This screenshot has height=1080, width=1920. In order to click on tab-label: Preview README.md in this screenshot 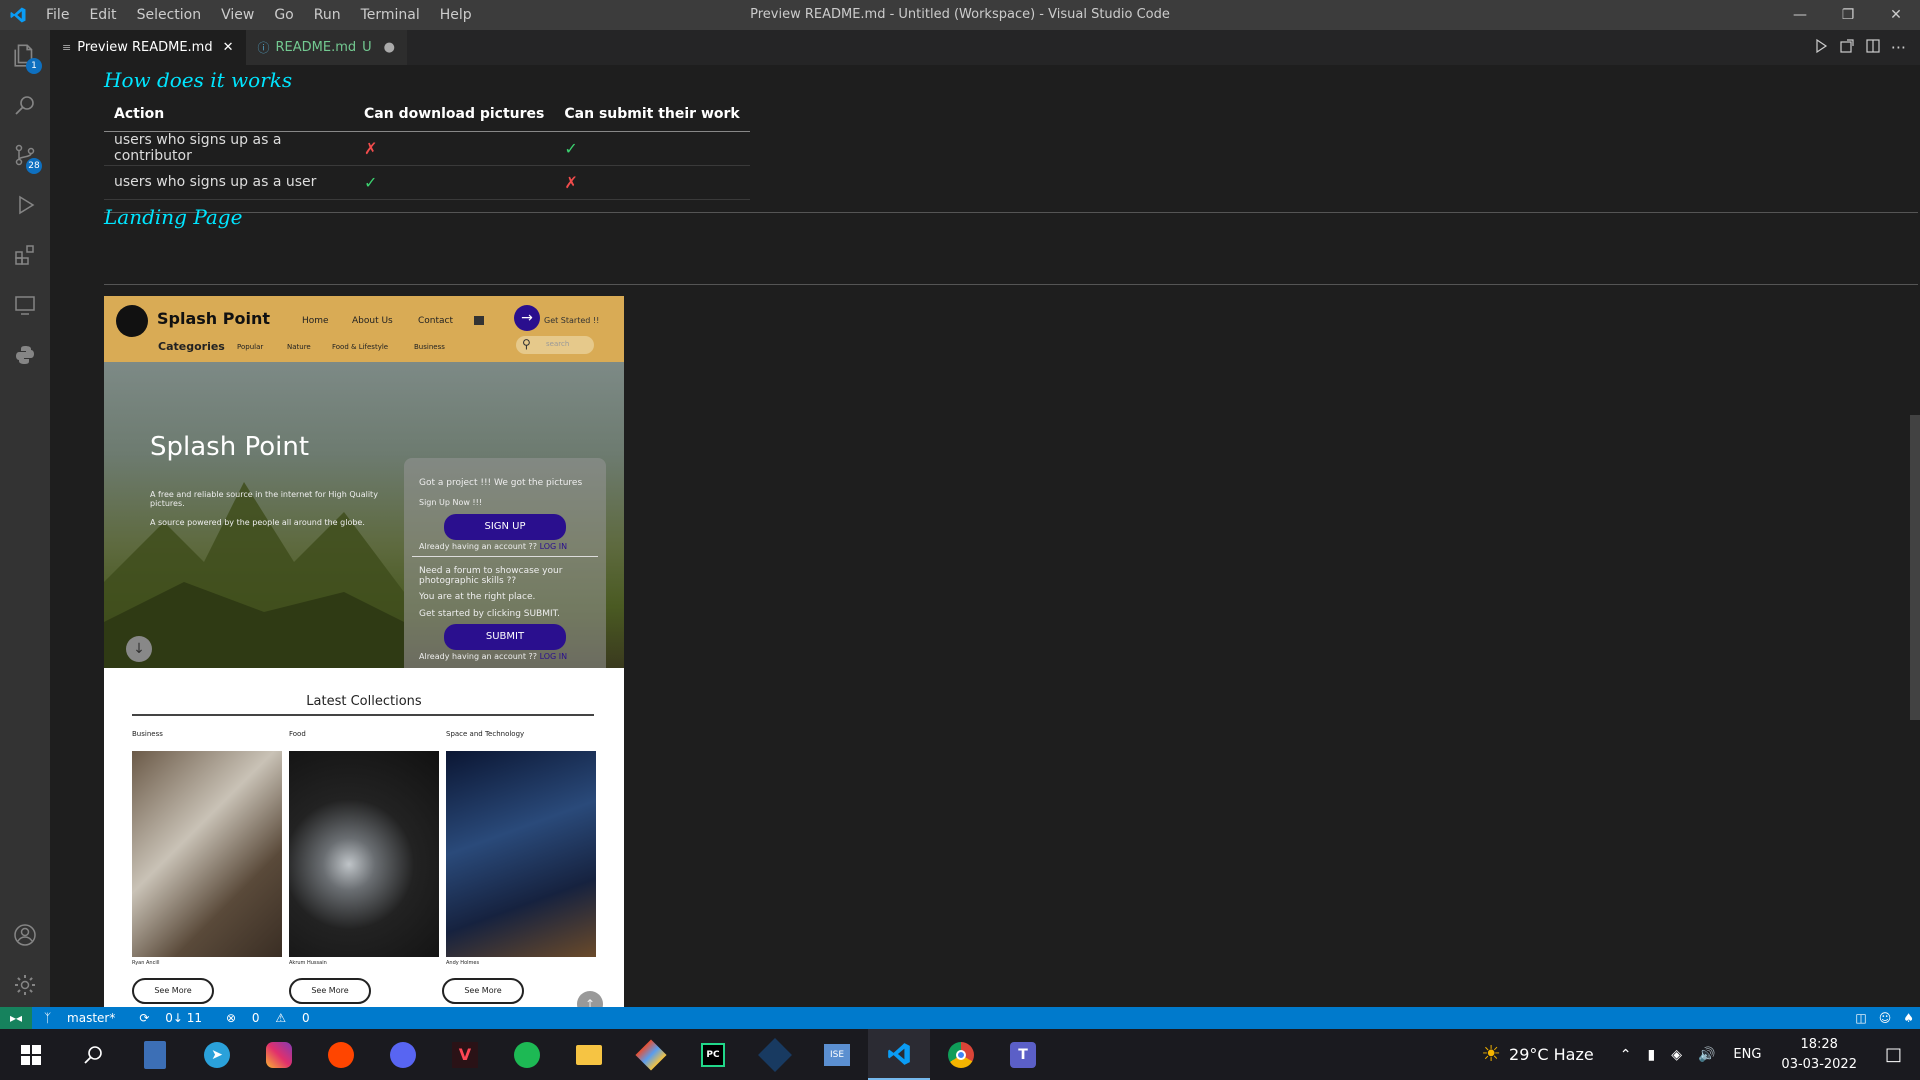, I will do `click(145, 47)`.